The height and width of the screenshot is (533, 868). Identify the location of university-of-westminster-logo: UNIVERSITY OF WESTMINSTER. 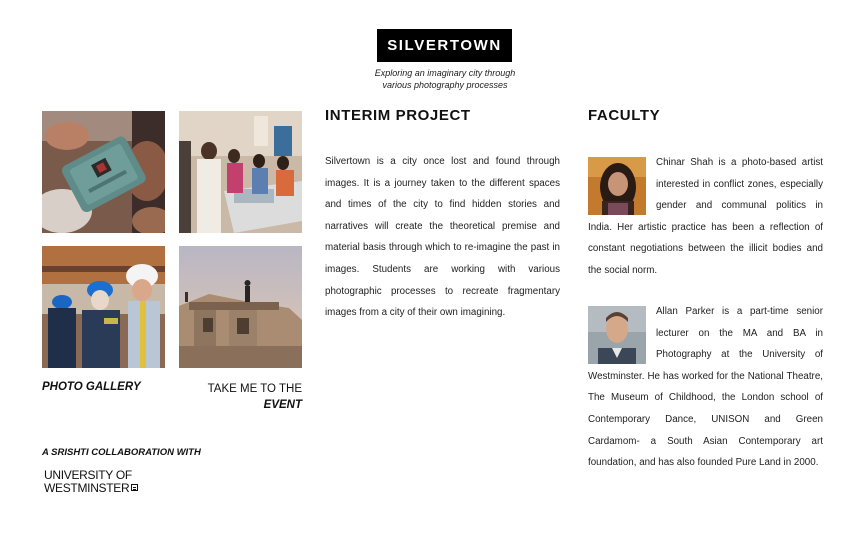
(91, 482).